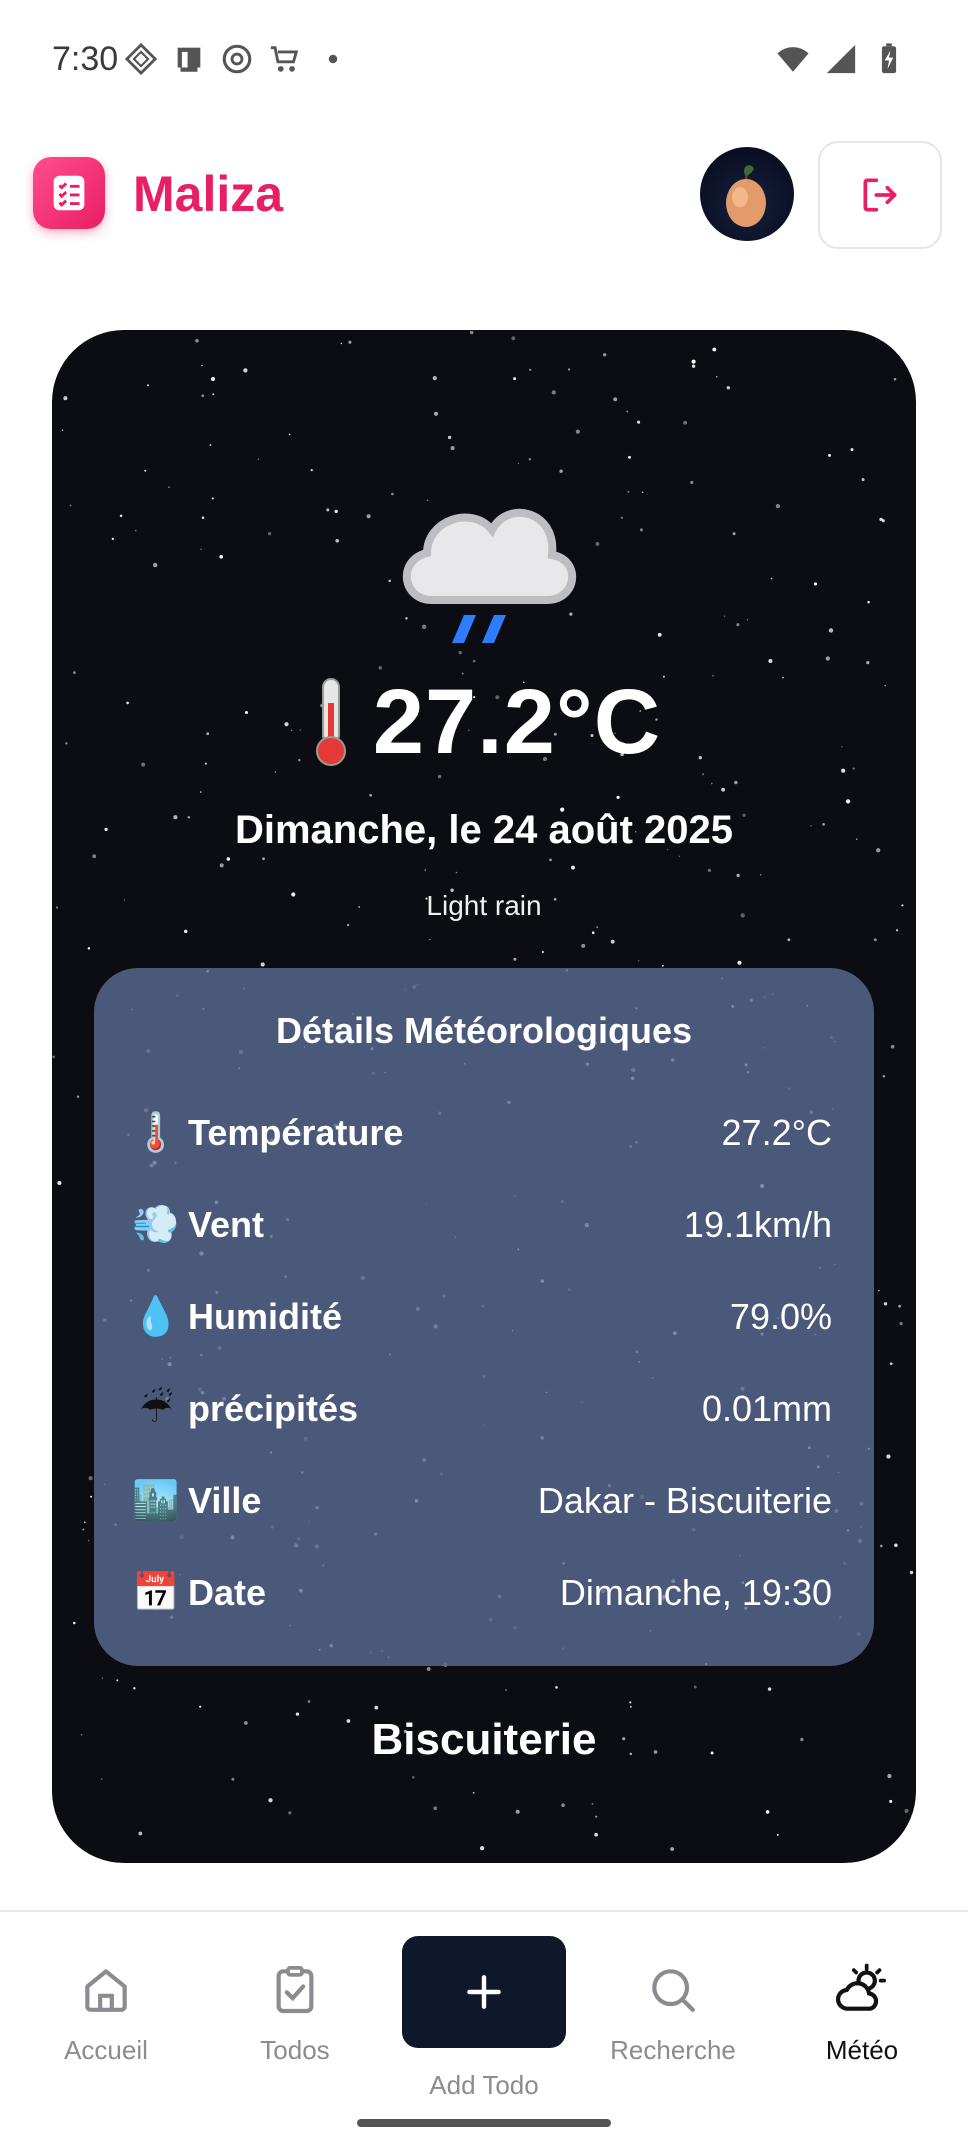 This screenshot has height=2153, width=968. I want to click on detail-label: Vent, so click(226, 1224).